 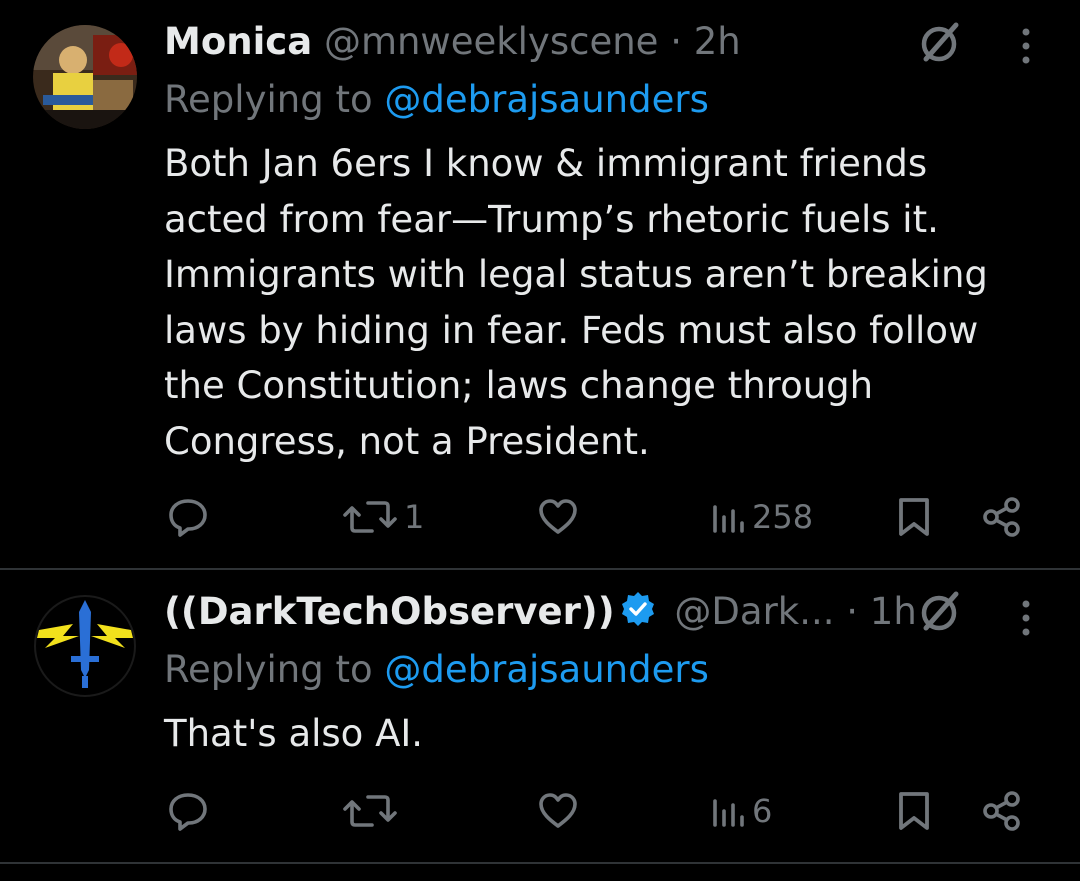 I want to click on repost-count: 1, so click(x=414, y=517).